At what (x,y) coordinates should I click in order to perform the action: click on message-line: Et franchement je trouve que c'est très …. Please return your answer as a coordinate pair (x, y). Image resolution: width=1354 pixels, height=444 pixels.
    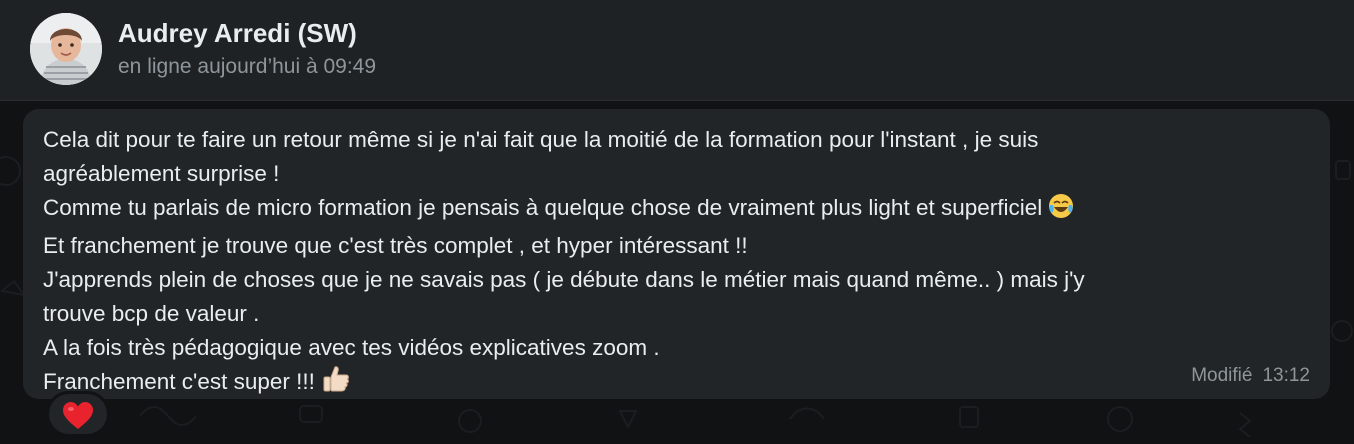
    Looking at the image, I should click on (395, 245).